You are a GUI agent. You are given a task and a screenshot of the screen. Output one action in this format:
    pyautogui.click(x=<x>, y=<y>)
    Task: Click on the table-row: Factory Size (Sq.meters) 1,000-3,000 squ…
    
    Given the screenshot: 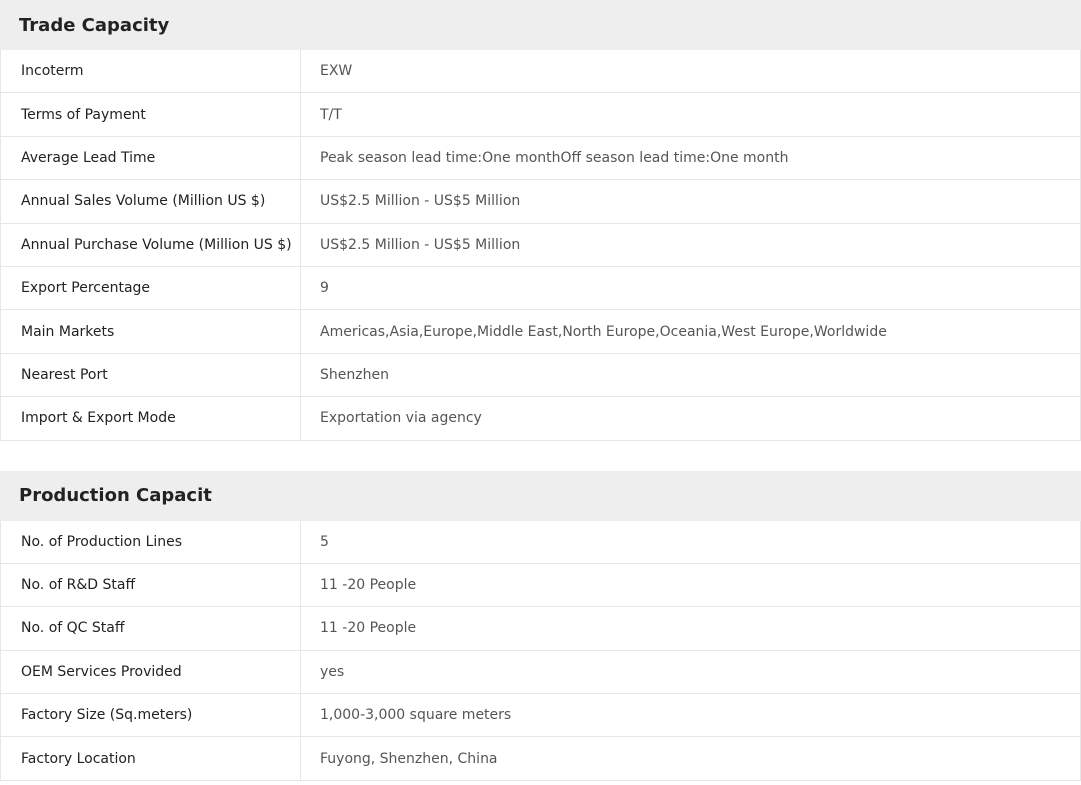 What is the action you would take?
    pyautogui.click(x=540, y=716)
    